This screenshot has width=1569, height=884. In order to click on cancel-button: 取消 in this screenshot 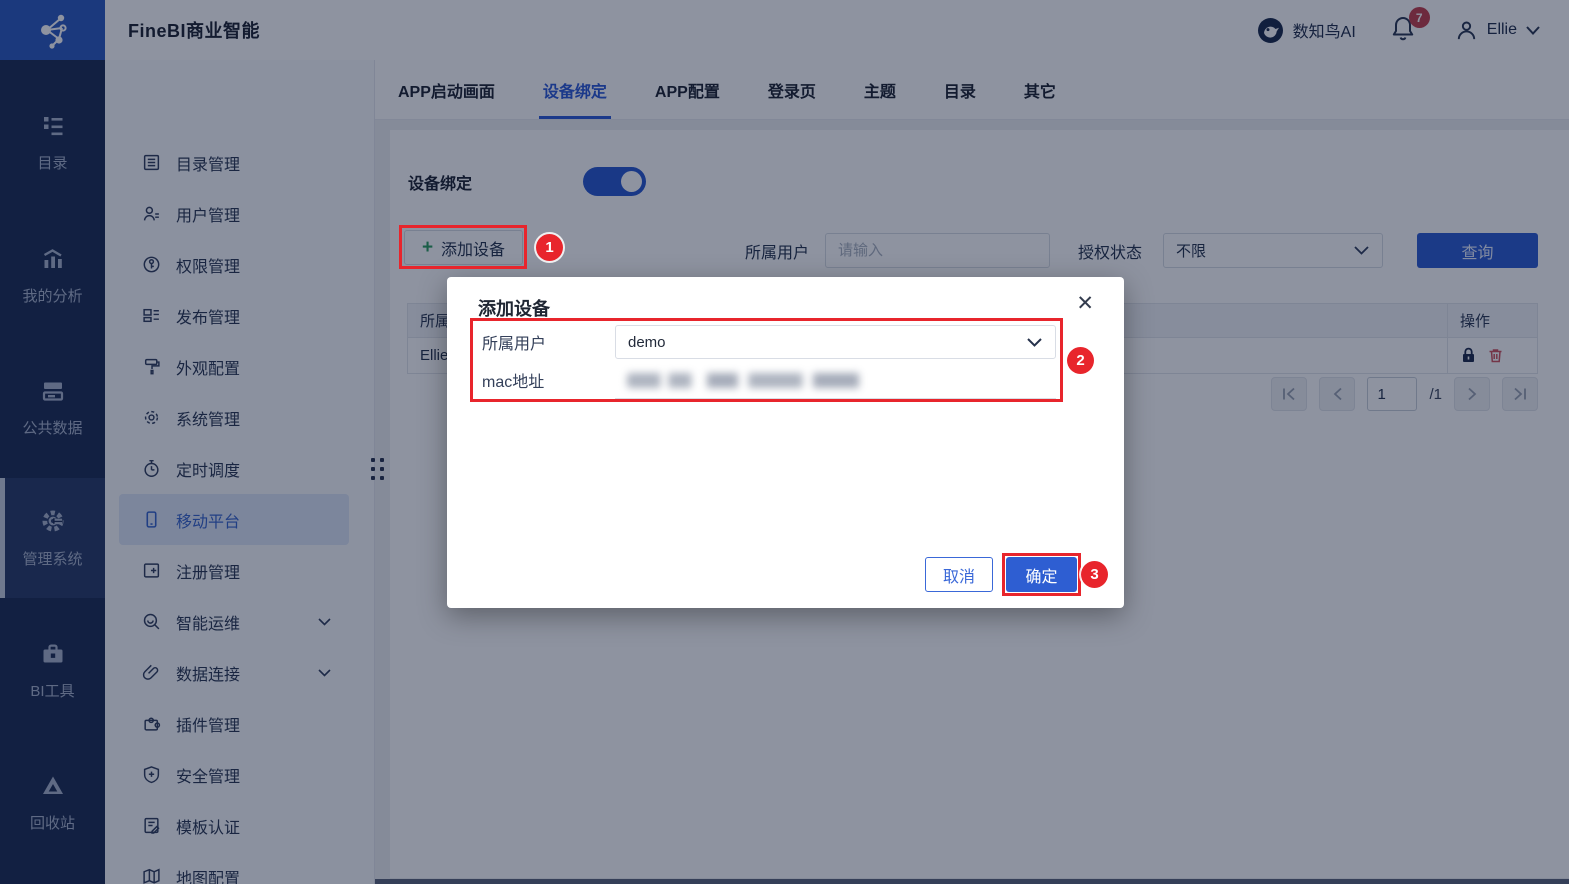, I will do `click(959, 574)`.